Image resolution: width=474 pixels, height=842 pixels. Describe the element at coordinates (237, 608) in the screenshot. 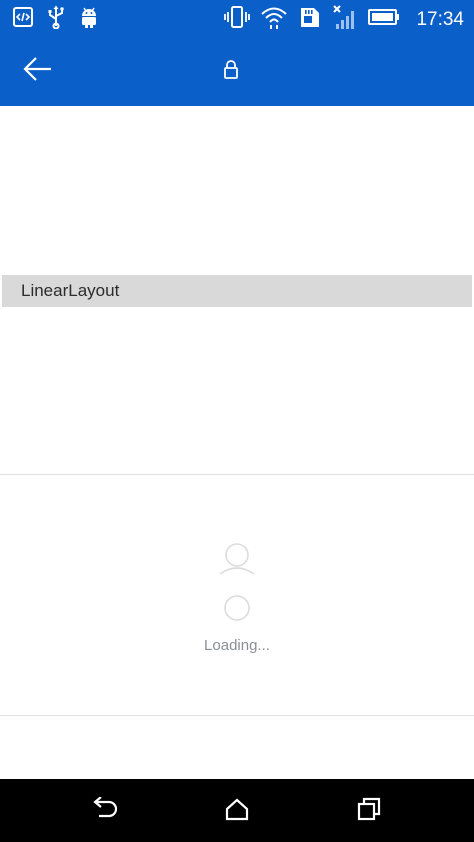

I see `loading-spinner-icon` at that location.